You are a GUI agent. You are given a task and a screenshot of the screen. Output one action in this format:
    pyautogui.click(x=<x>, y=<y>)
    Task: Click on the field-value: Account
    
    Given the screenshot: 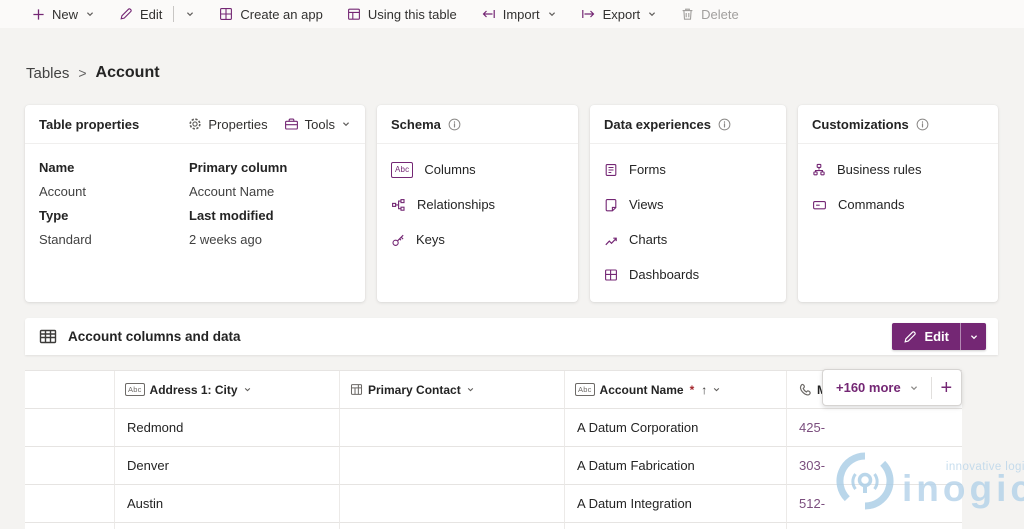 What is the action you would take?
    pyautogui.click(x=62, y=191)
    